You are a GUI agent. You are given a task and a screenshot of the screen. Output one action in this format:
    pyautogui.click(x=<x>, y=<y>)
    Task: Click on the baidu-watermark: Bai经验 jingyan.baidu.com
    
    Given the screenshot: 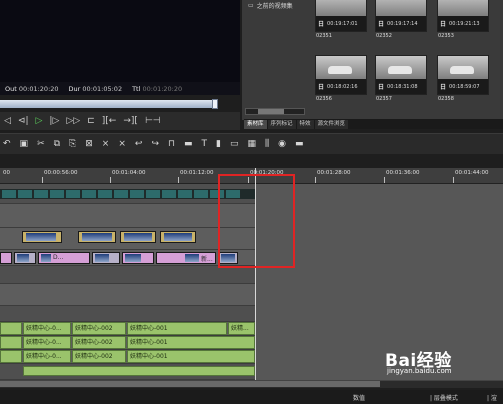 What is the action you would take?
    pyautogui.click(x=440, y=361)
    